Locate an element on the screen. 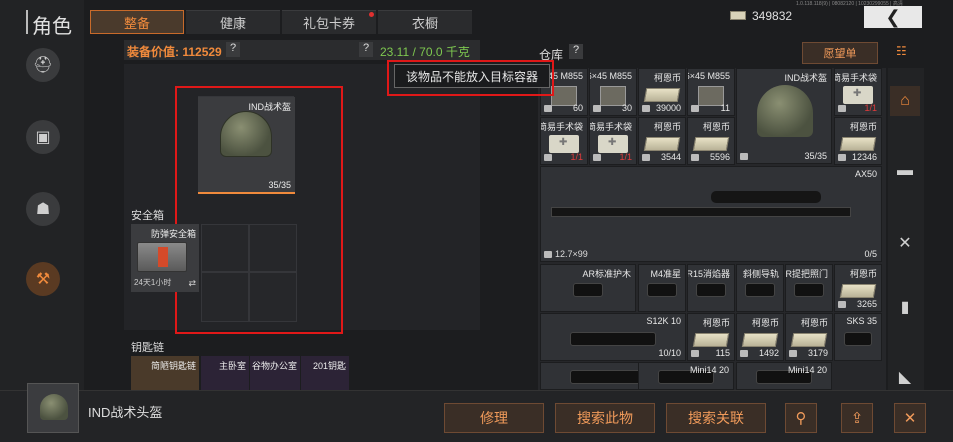 The width and height of the screenshot is (953, 442). flare-icon: ◣ is located at coordinates (905, 377).